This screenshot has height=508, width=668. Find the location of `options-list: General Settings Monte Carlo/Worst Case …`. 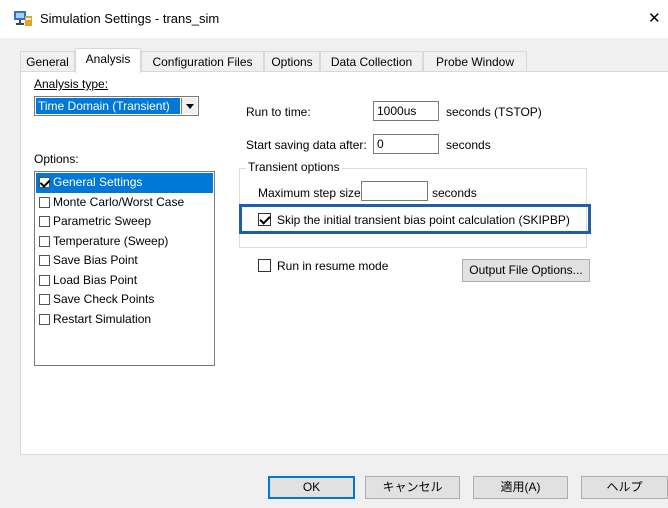

options-list: General Settings Monte Carlo/Worst Case … is located at coordinates (124, 268).